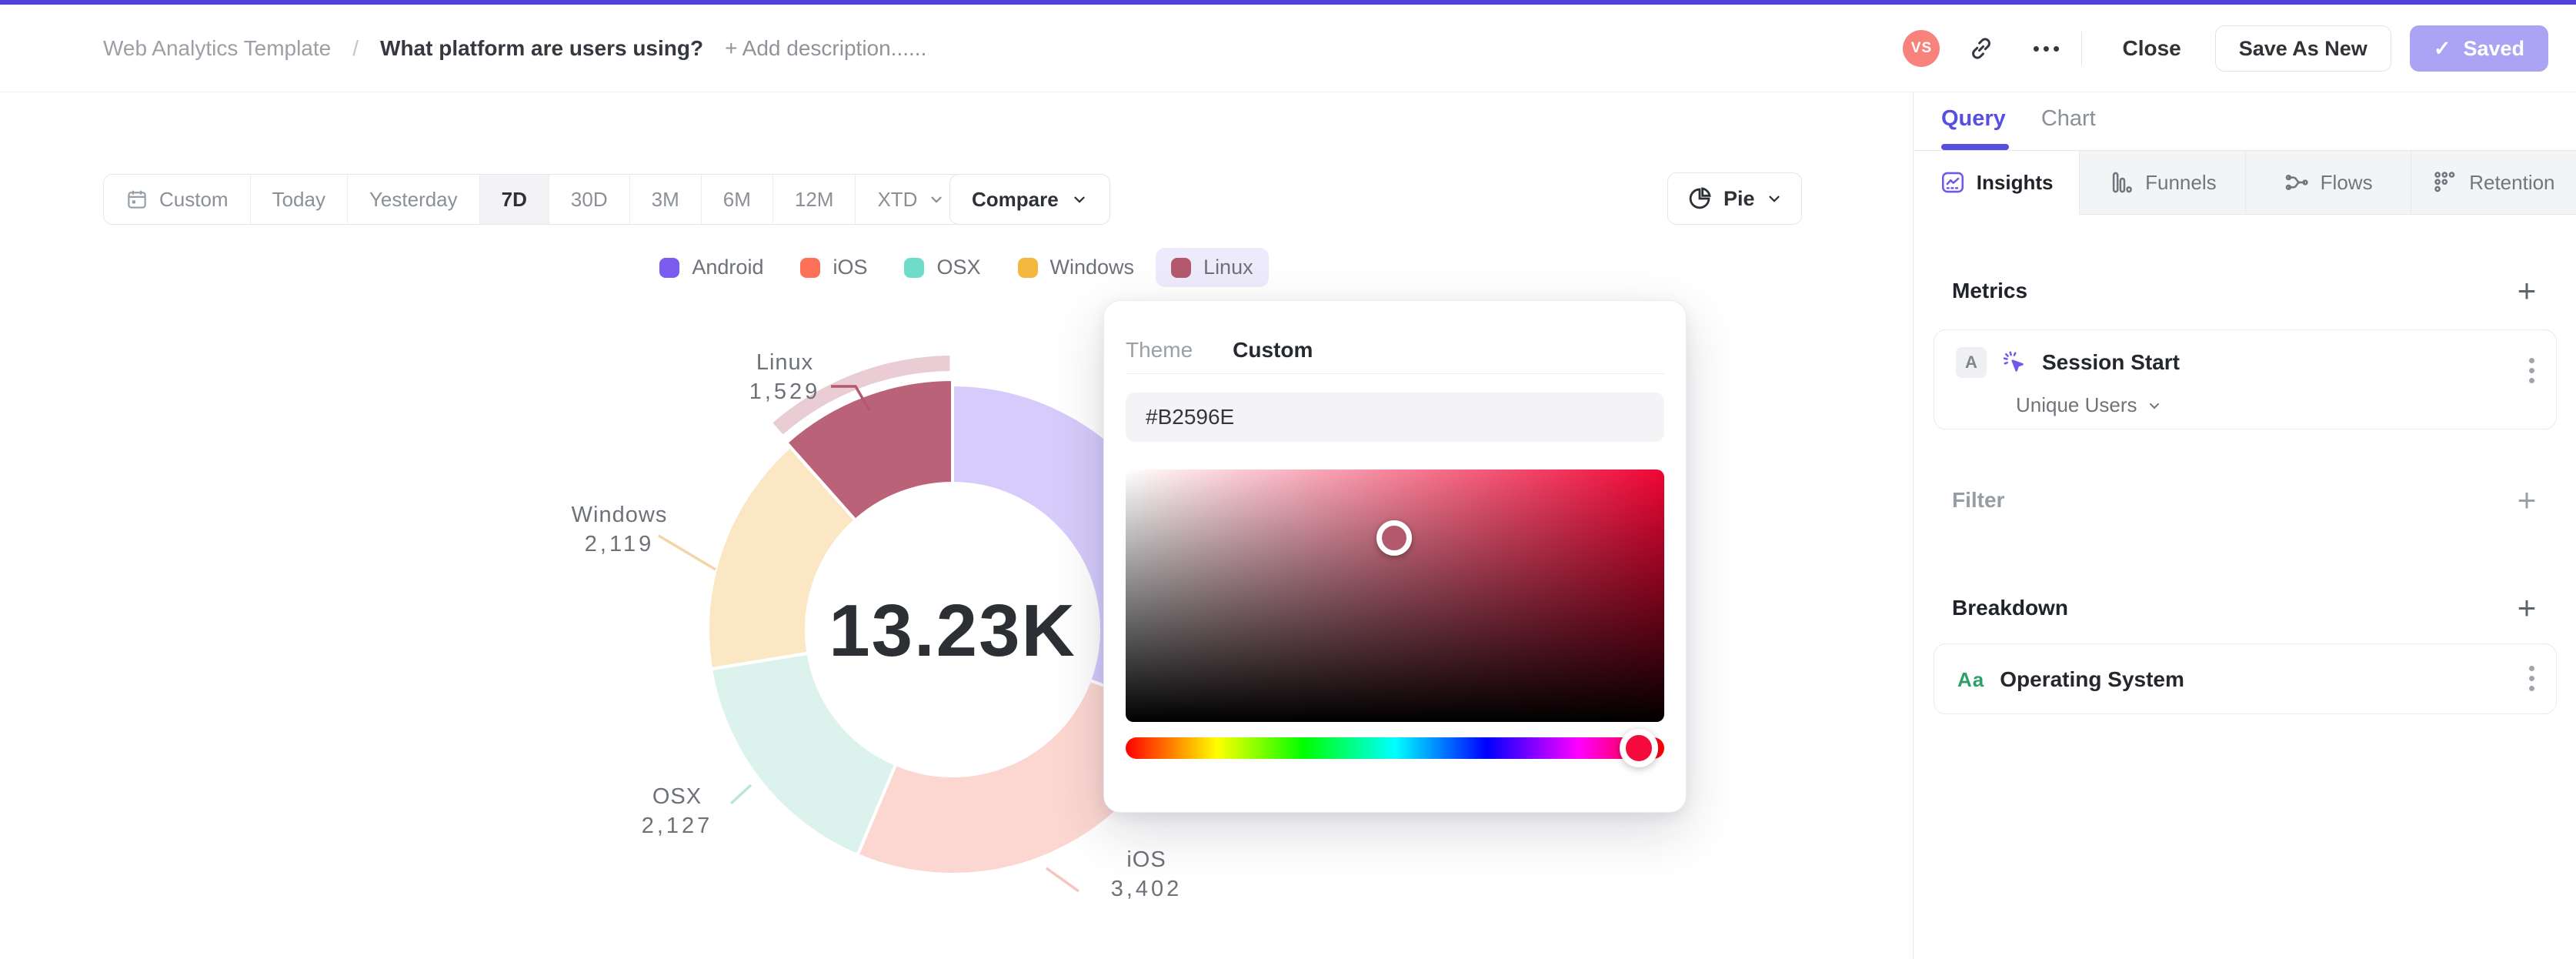 This screenshot has width=2576, height=959. I want to click on compare-button: Compare, so click(1029, 199).